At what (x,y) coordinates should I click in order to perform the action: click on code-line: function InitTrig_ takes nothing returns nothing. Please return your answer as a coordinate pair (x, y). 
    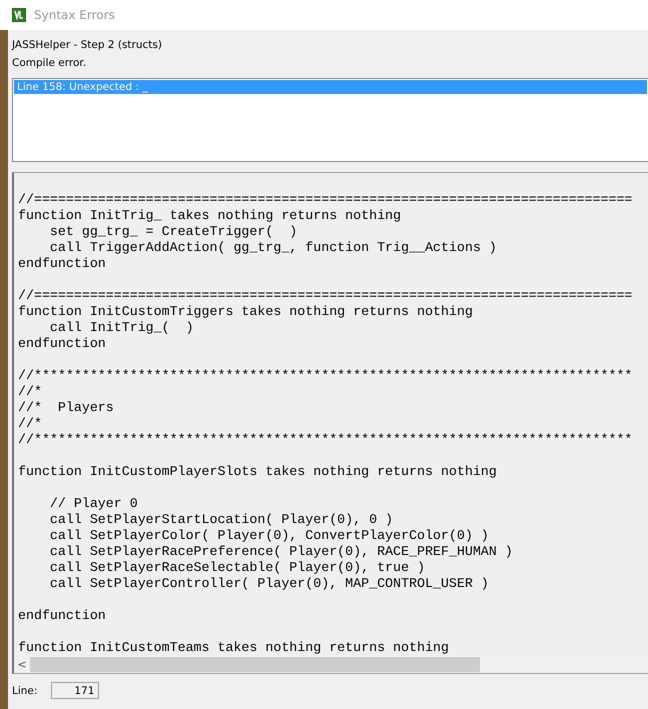
    Looking at the image, I should click on (210, 216).